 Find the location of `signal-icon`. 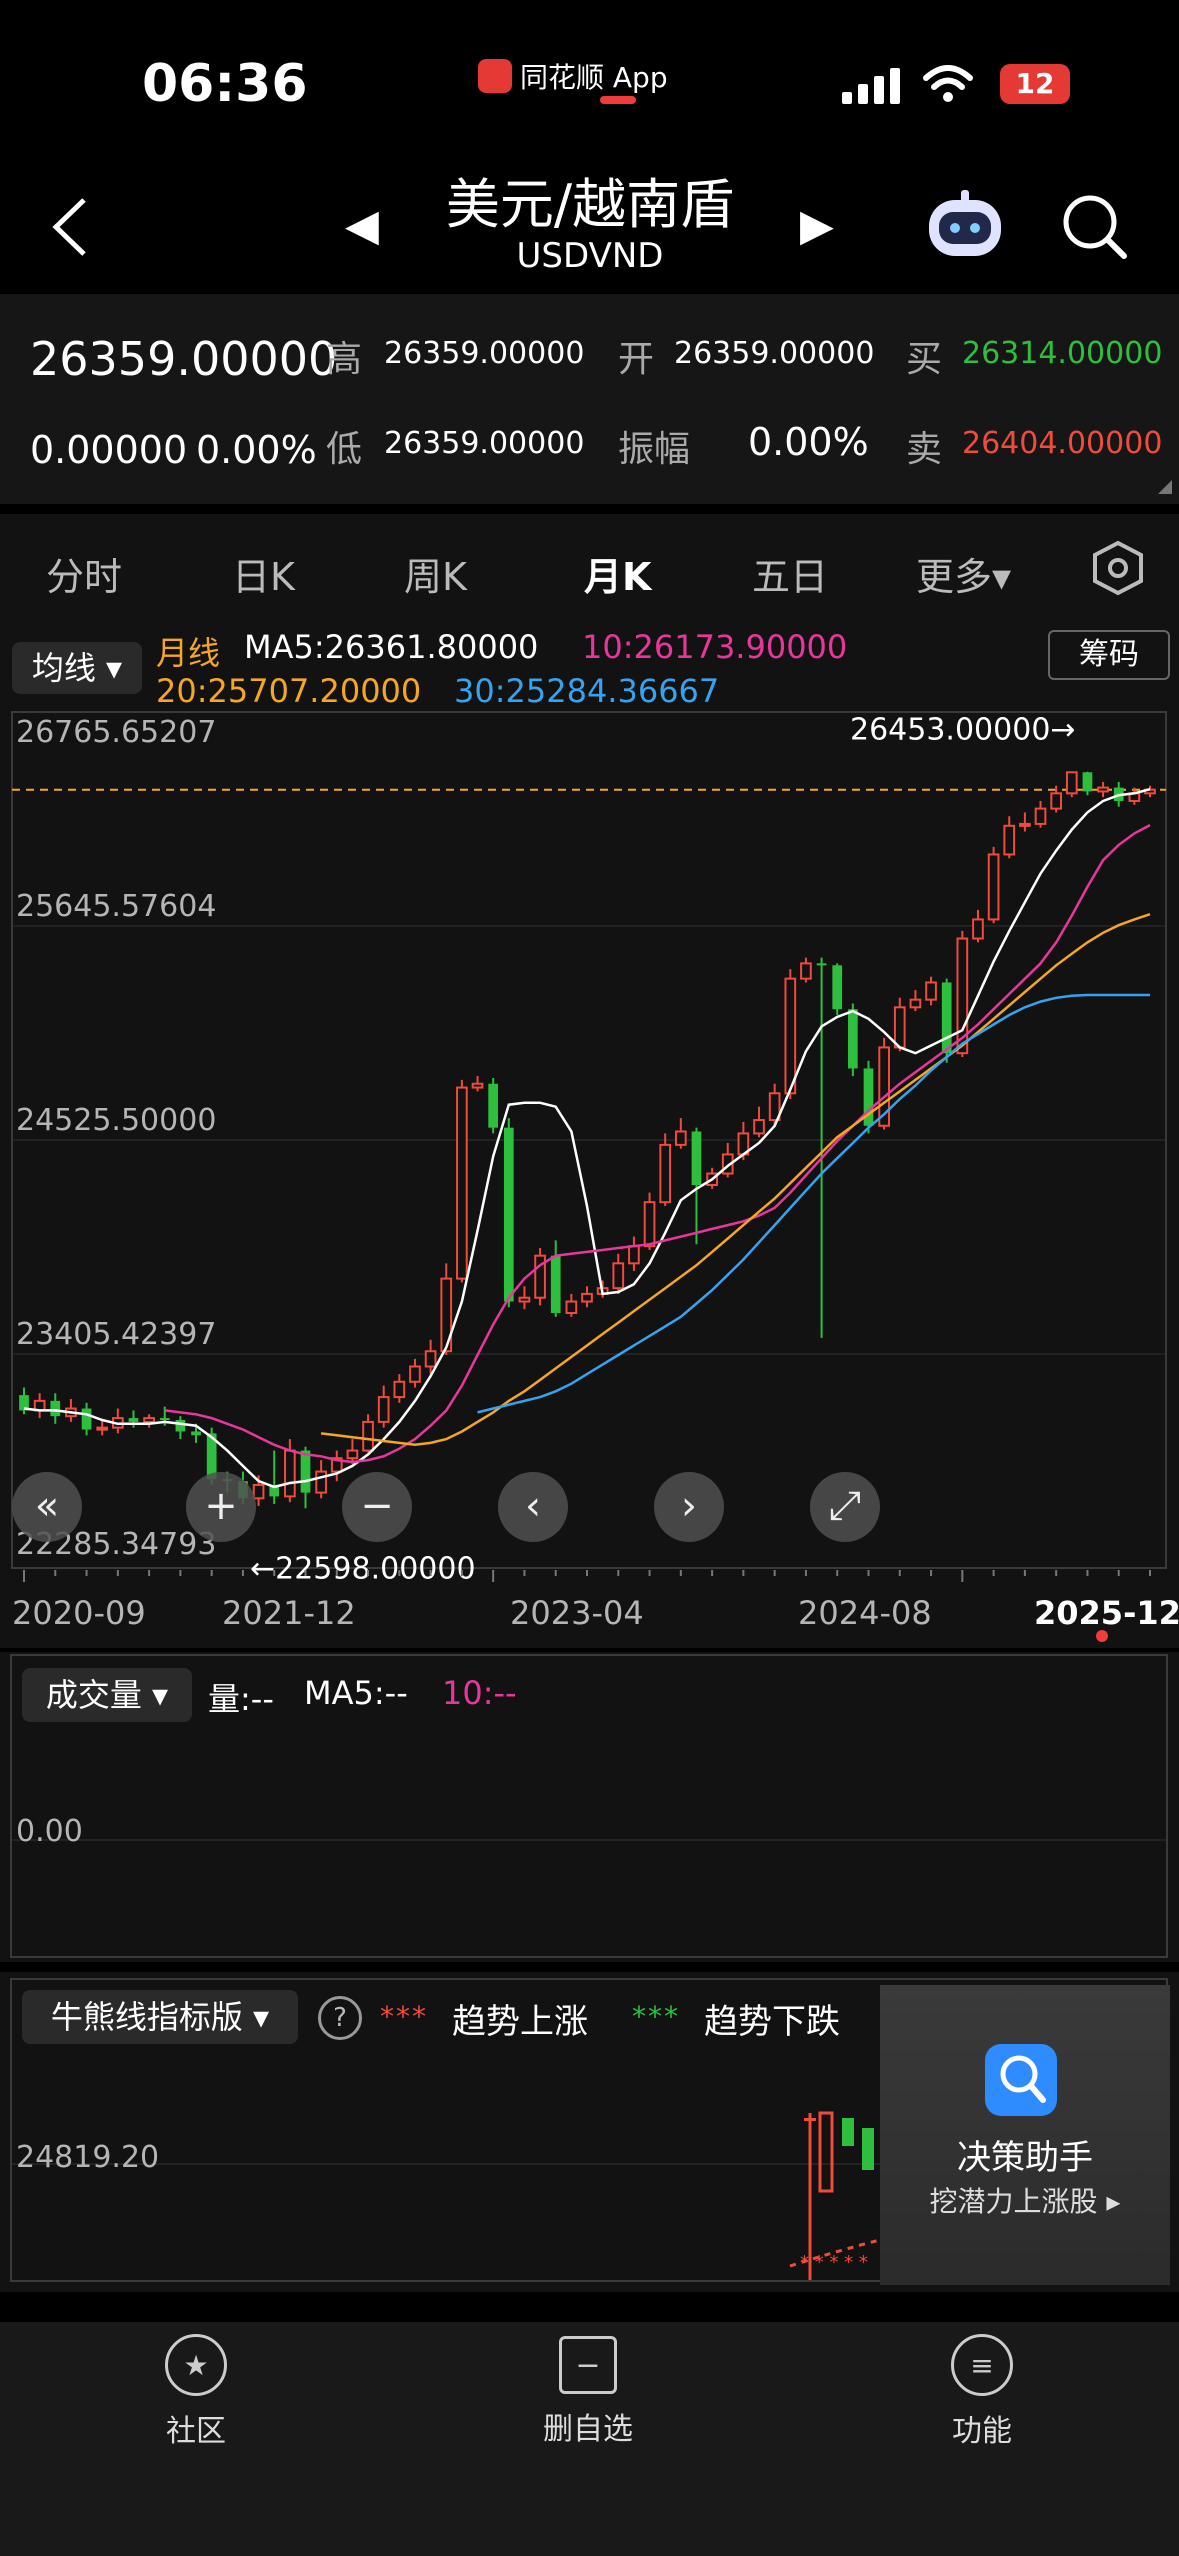

signal-icon is located at coordinates (871, 86).